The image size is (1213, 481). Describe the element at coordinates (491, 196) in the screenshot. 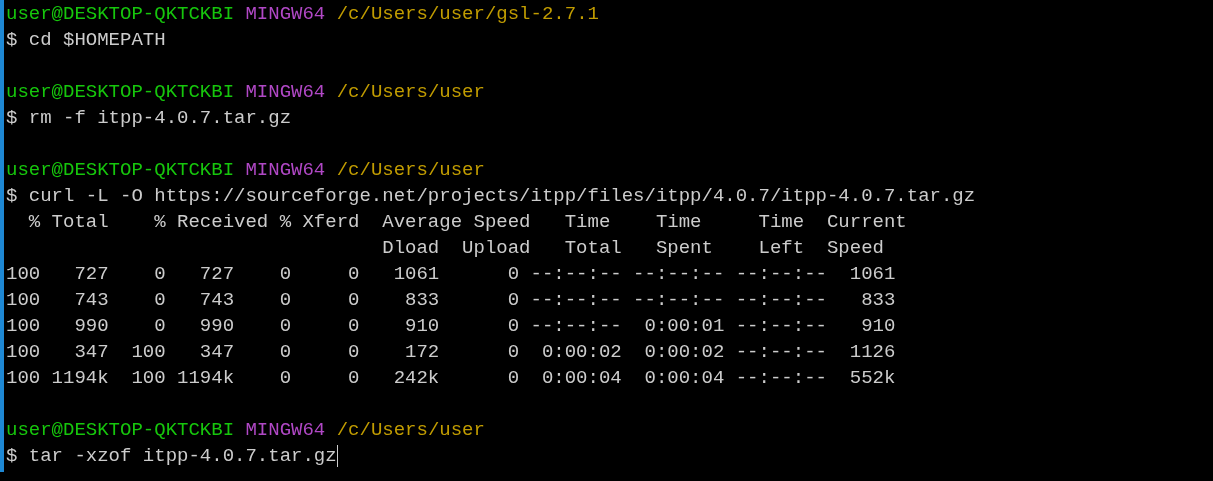

I see `command-line: $ curl -L -O https://sourceforge.net/projects/itpp/files/itpp/4.0.7/itpp-4.0.7.tar.gz` at that location.